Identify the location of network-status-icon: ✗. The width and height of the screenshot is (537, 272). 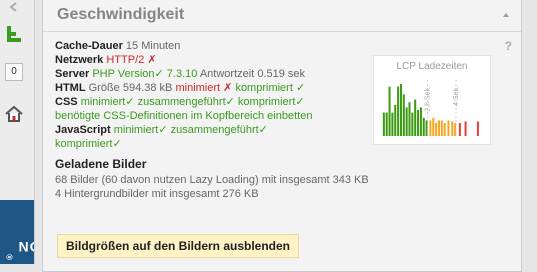
(152, 60).